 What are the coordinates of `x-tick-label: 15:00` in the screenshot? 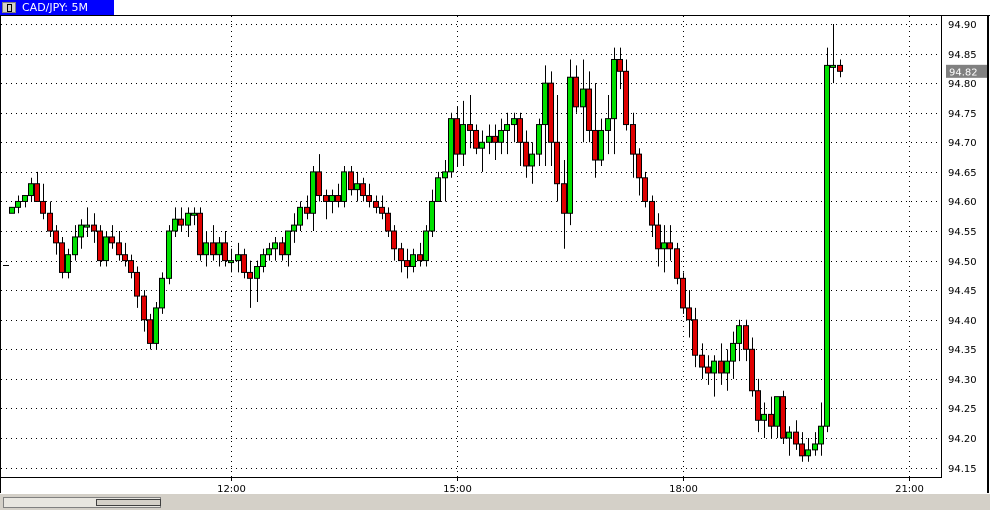 It's located at (457, 488).